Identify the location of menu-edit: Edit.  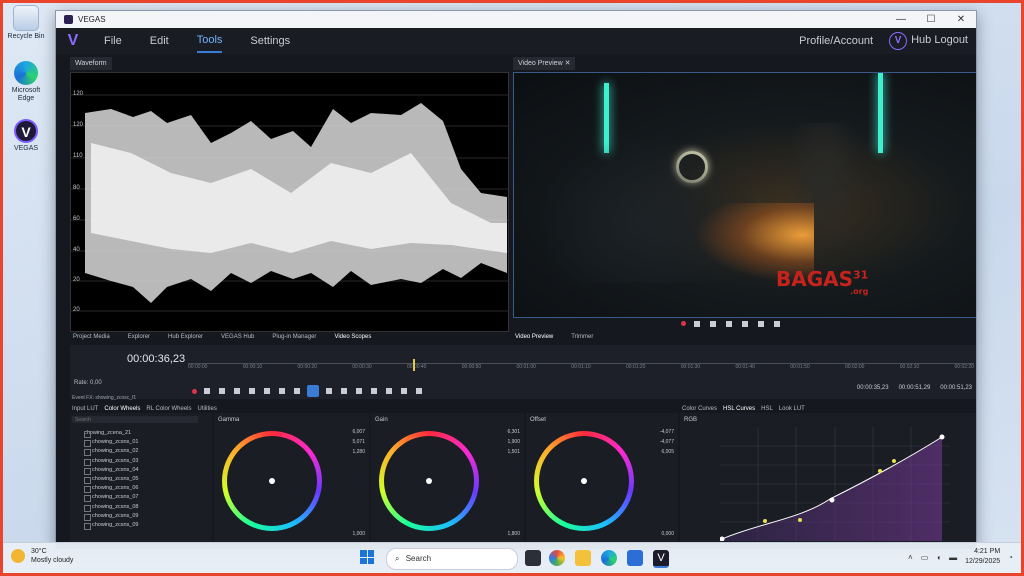
(159, 41).